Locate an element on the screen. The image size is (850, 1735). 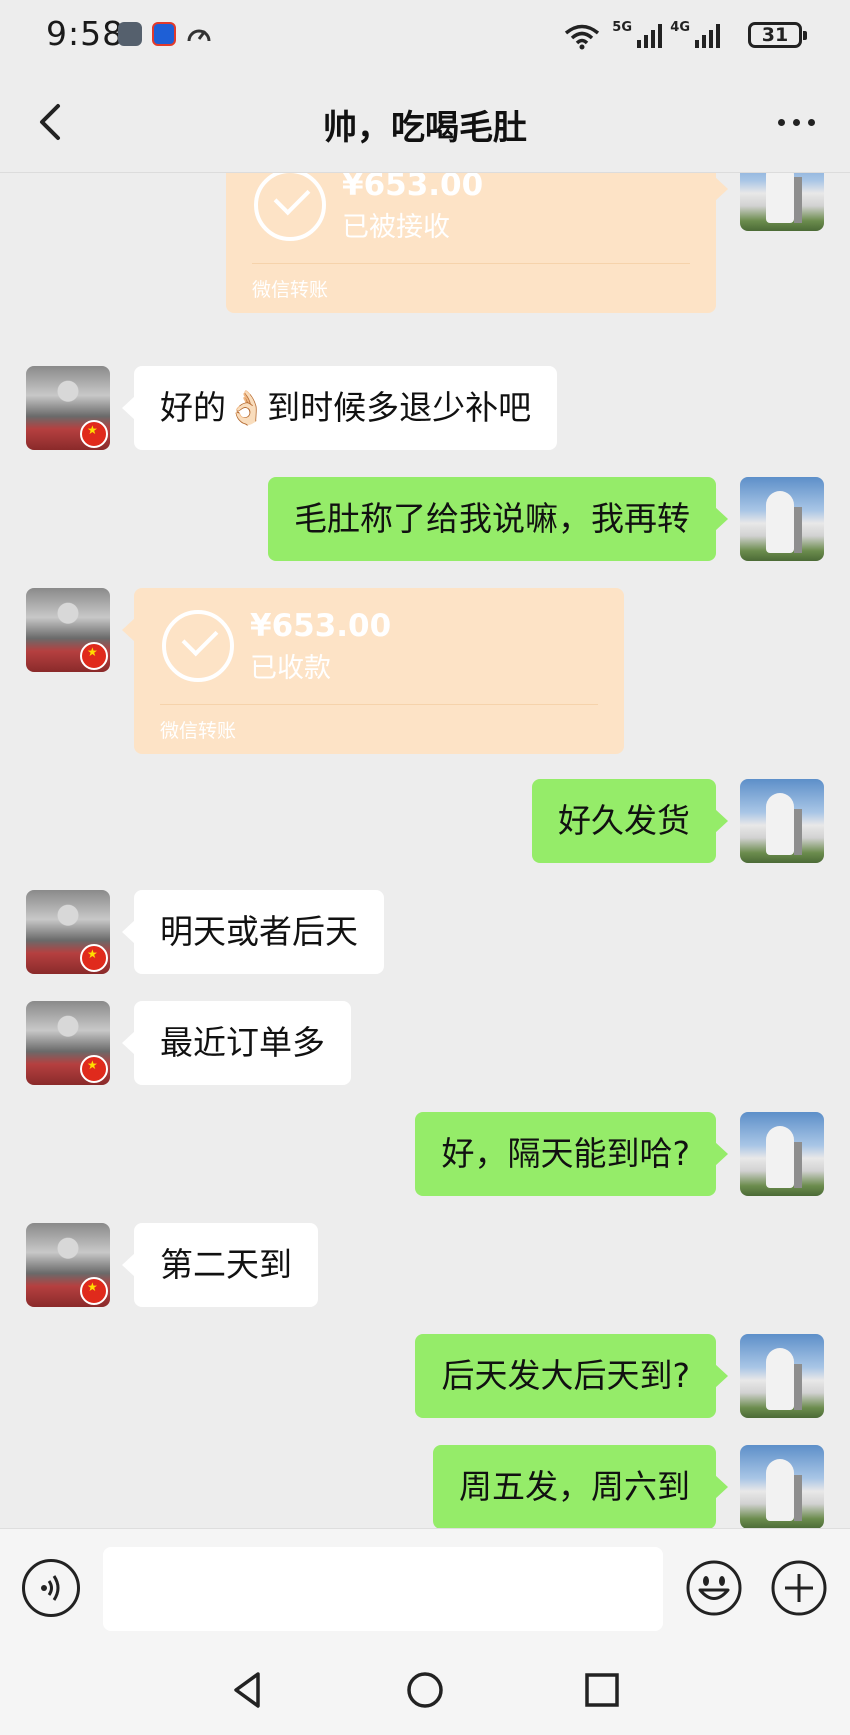
signal-5g-icon is located at coordinates (649, 36).